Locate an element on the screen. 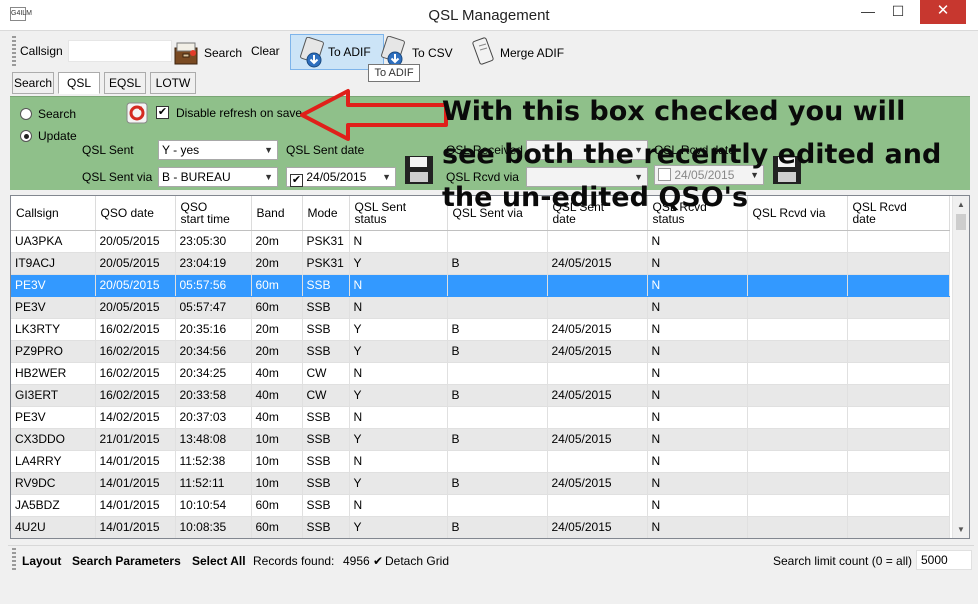 The image size is (978, 604). grid-column-header: QSL Sent status is located at coordinates (398, 213).